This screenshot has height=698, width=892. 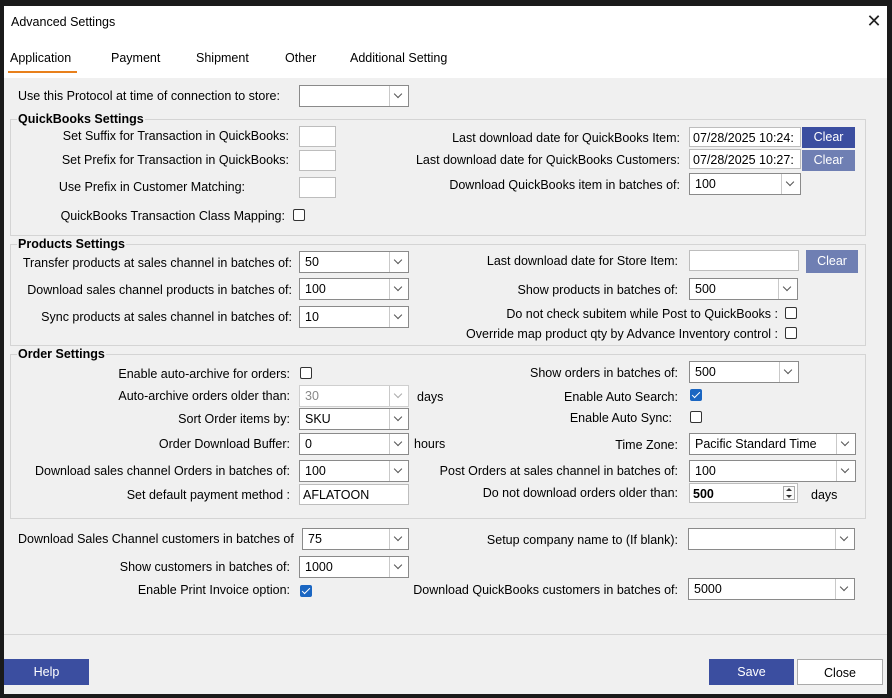 What do you see at coordinates (840, 672) in the screenshot?
I see `close-button: Close` at bounding box center [840, 672].